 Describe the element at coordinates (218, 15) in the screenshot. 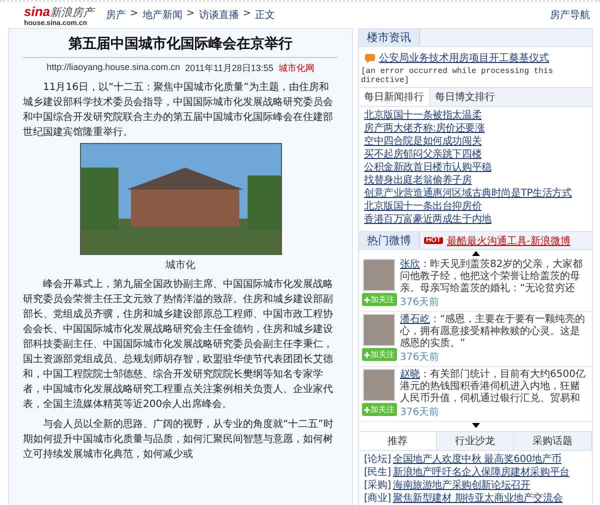

I see `breadcrumb-link: 访谈直播` at that location.